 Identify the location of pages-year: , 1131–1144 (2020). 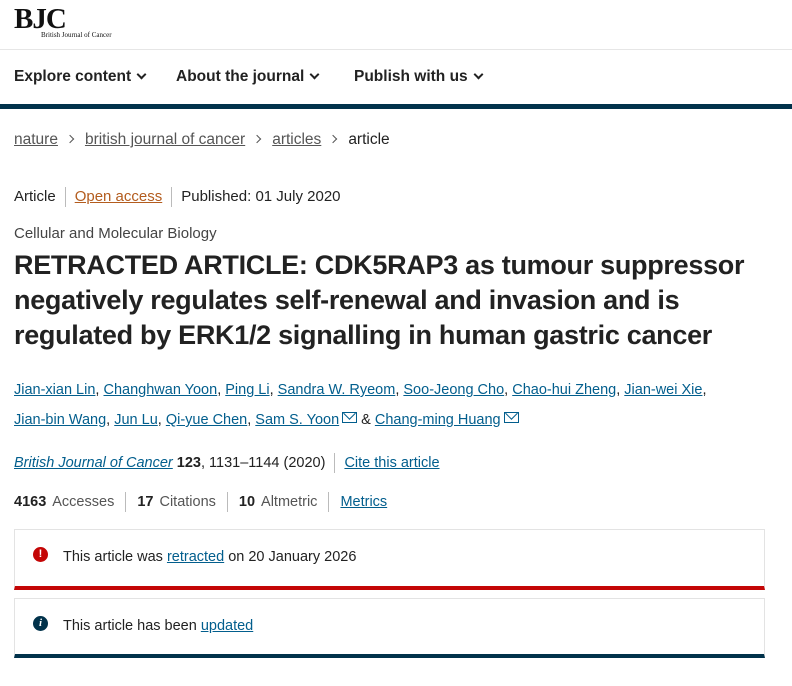
(263, 462).